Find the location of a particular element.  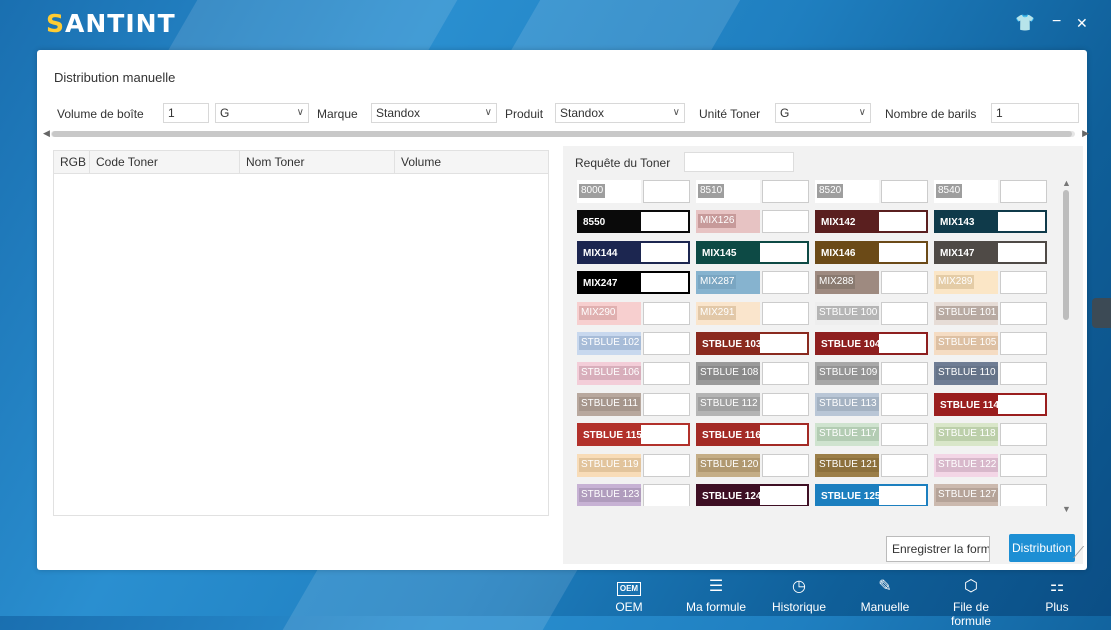

toner-cell: STBLUE 127 is located at coordinates (990, 495).